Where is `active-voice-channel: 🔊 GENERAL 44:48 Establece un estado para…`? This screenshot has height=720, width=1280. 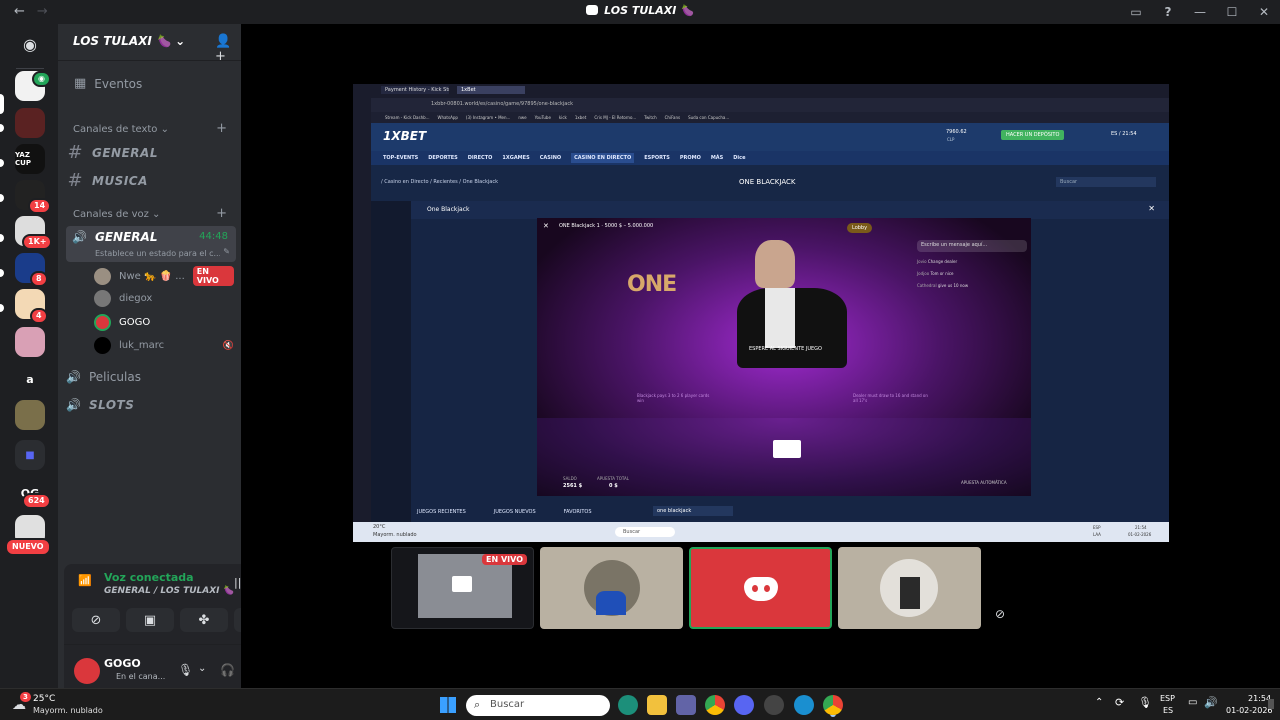 active-voice-channel: 🔊 GENERAL 44:48 Establece un estado para… is located at coordinates (151, 244).